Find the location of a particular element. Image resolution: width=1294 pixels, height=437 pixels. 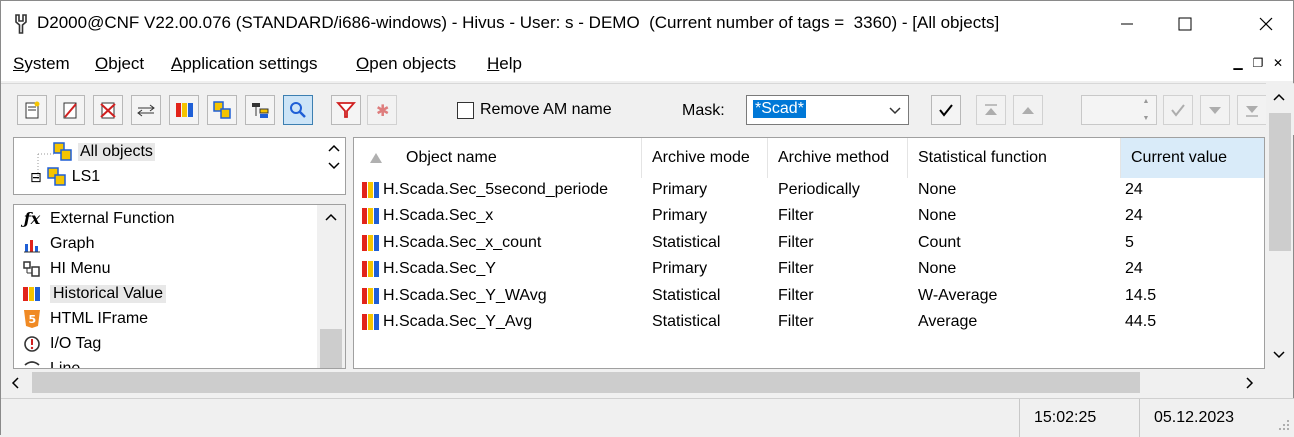

column-header-archive-method: Archive method is located at coordinates (838, 158).